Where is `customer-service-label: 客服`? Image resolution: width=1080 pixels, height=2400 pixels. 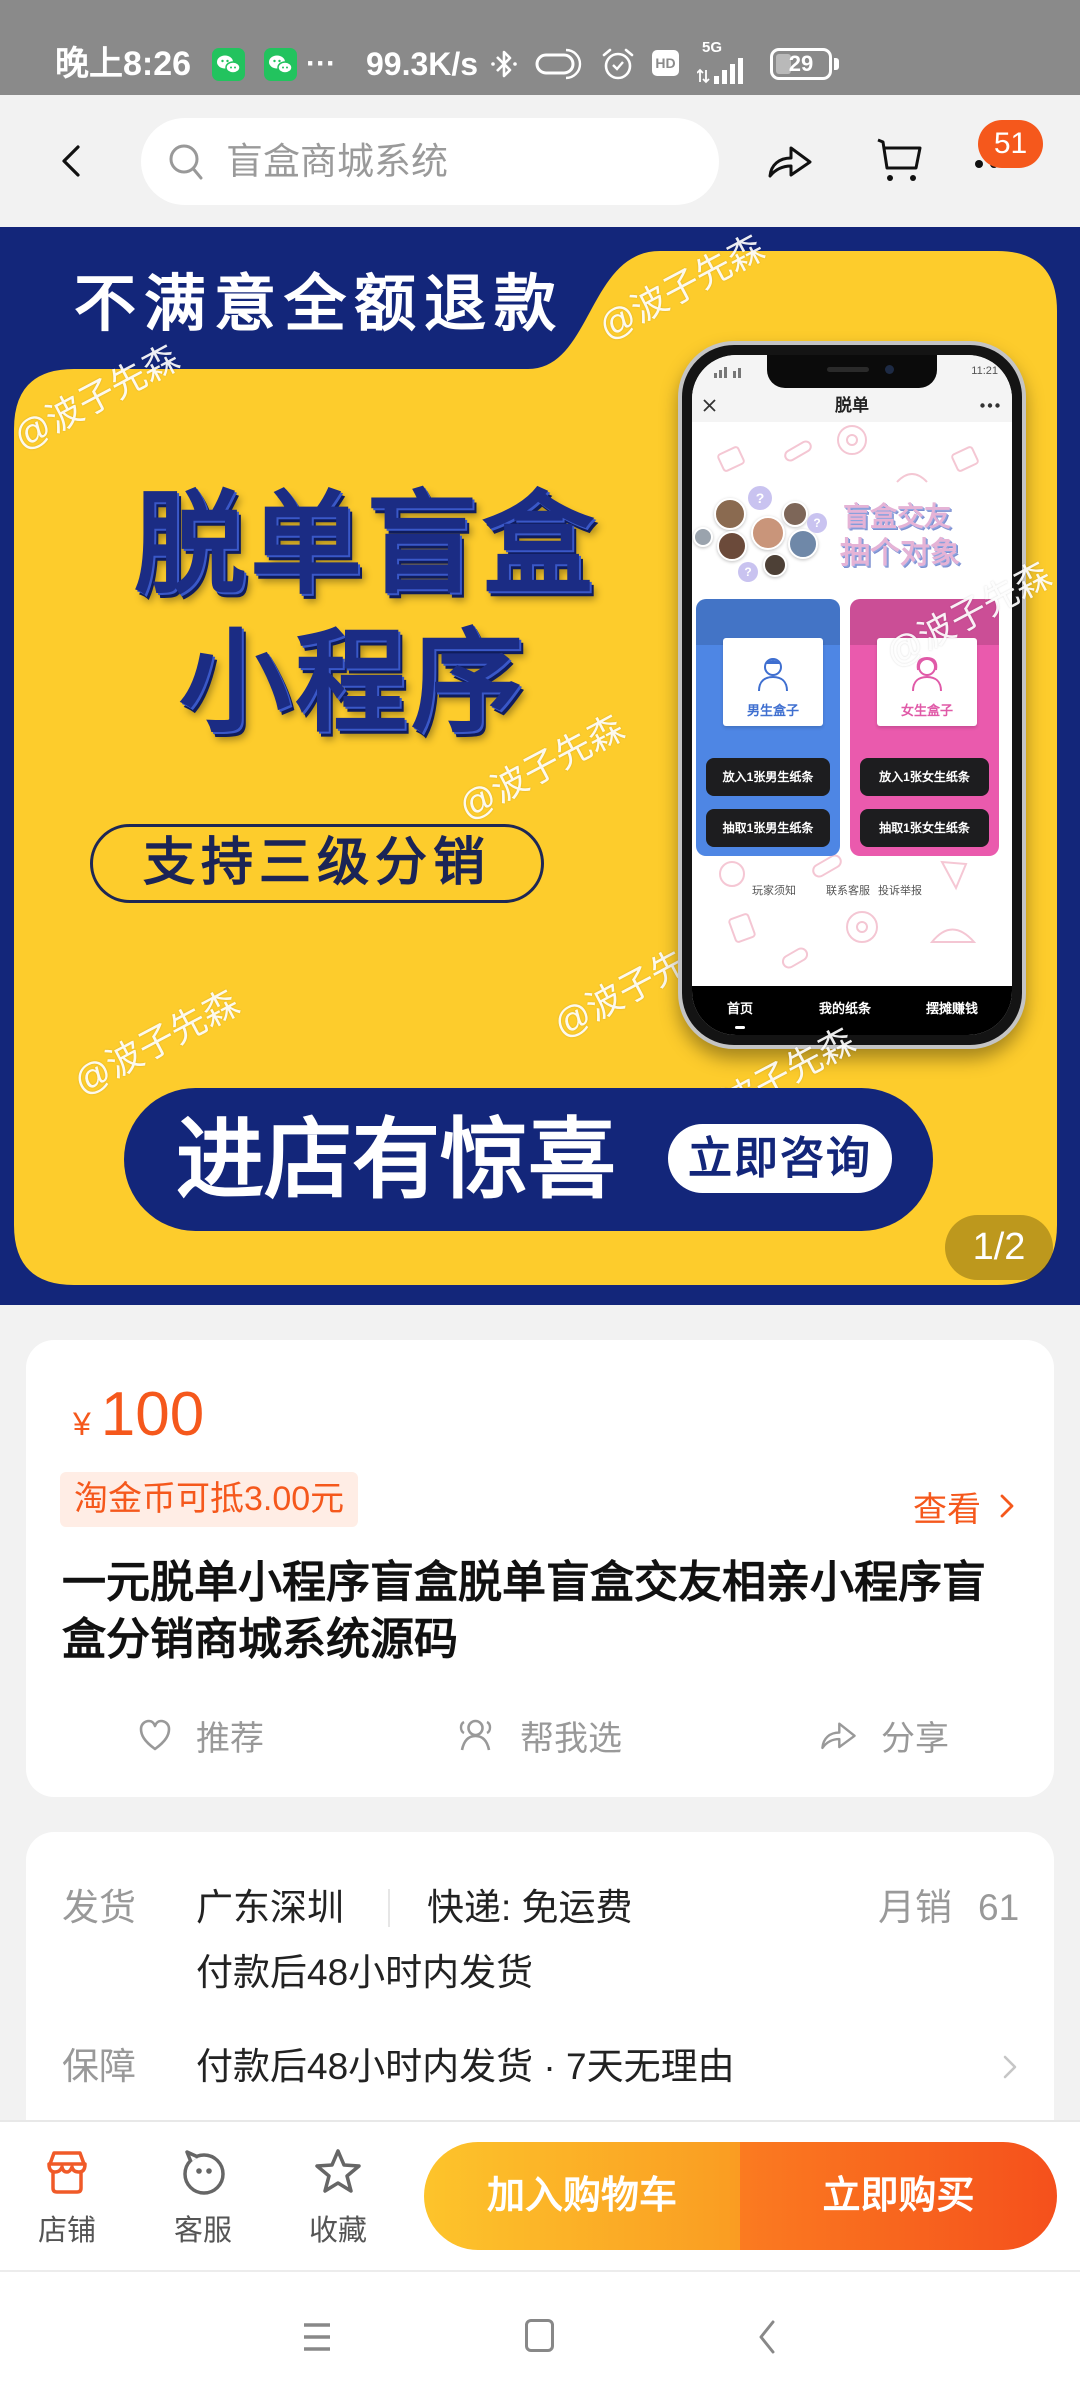 customer-service-label: 客服 is located at coordinates (202, 2231).